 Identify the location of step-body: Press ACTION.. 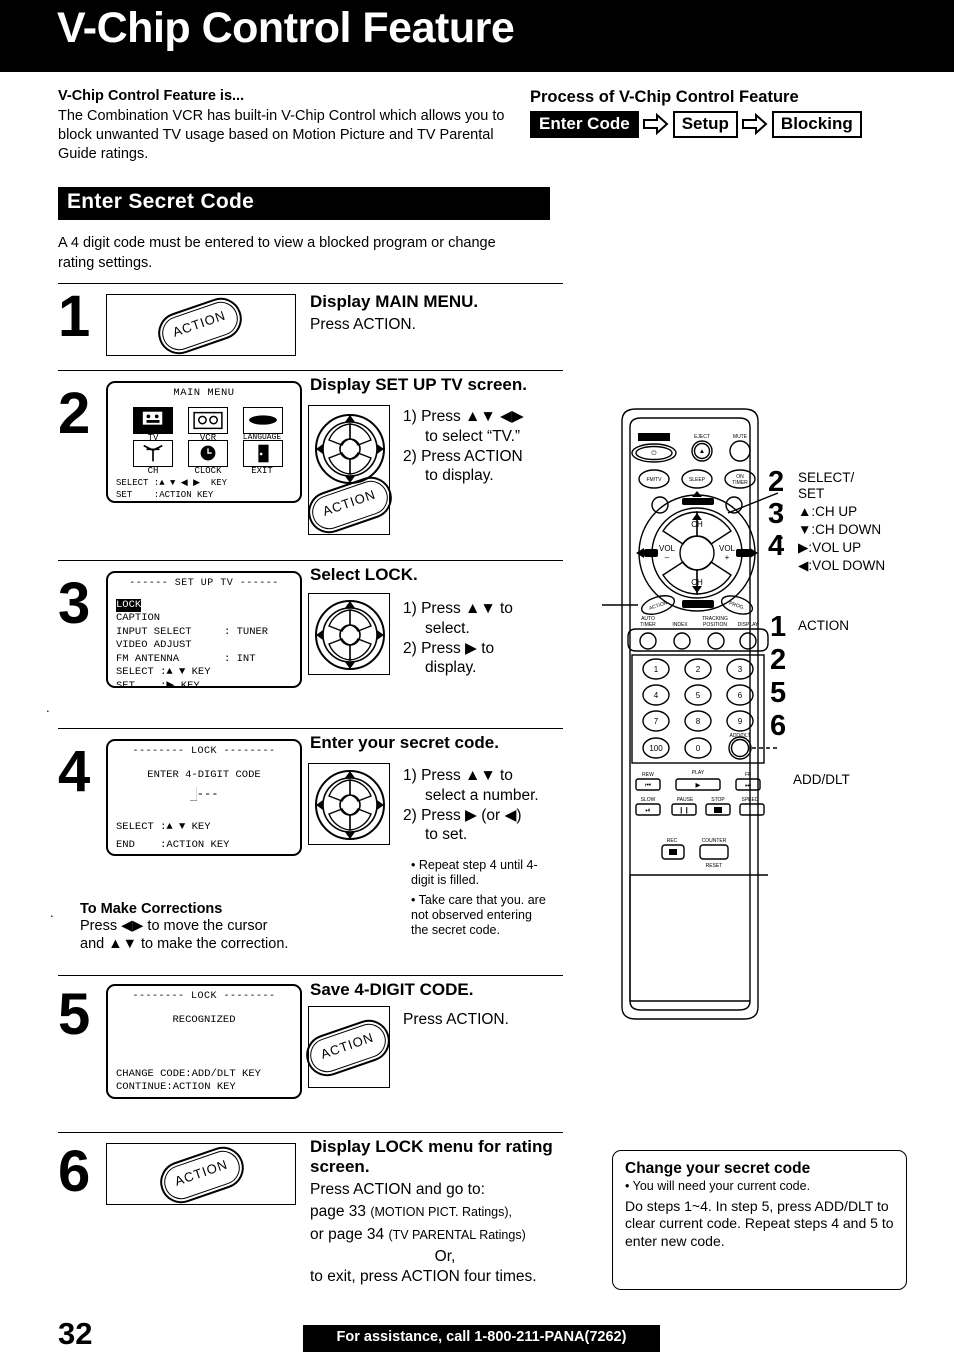
(363, 324).